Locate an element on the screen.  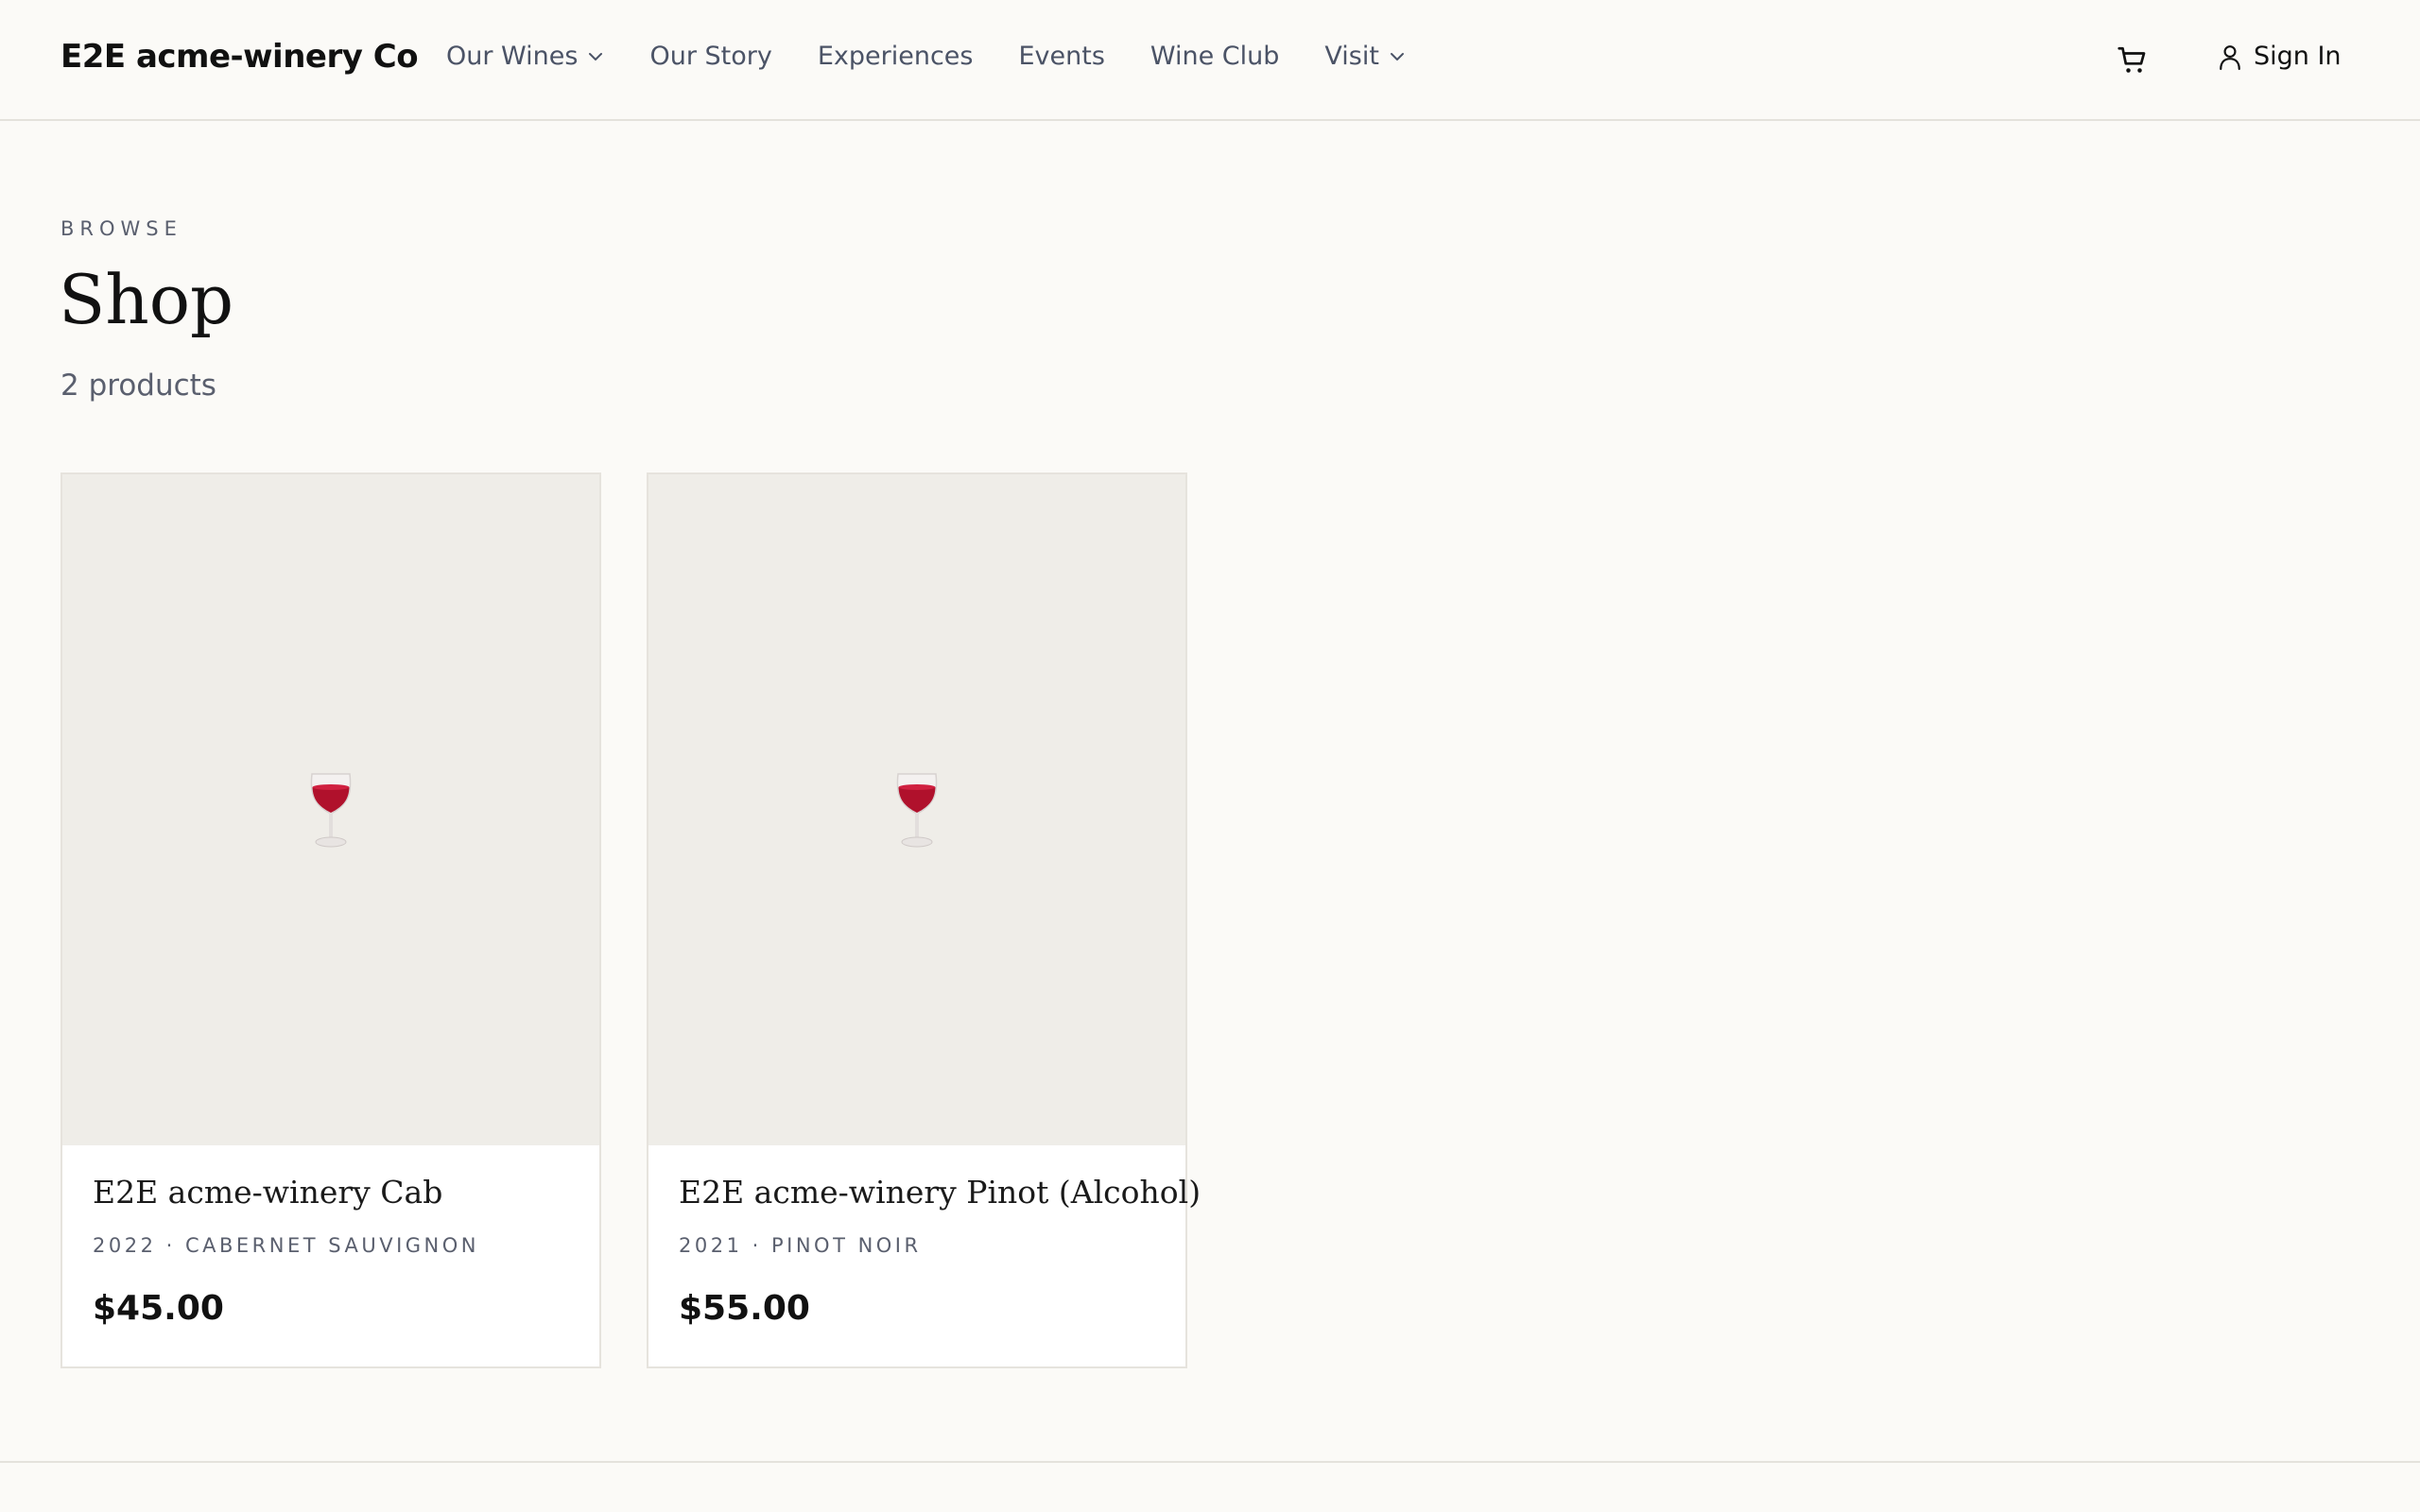
product-price: $45.00 is located at coordinates (158, 1308).